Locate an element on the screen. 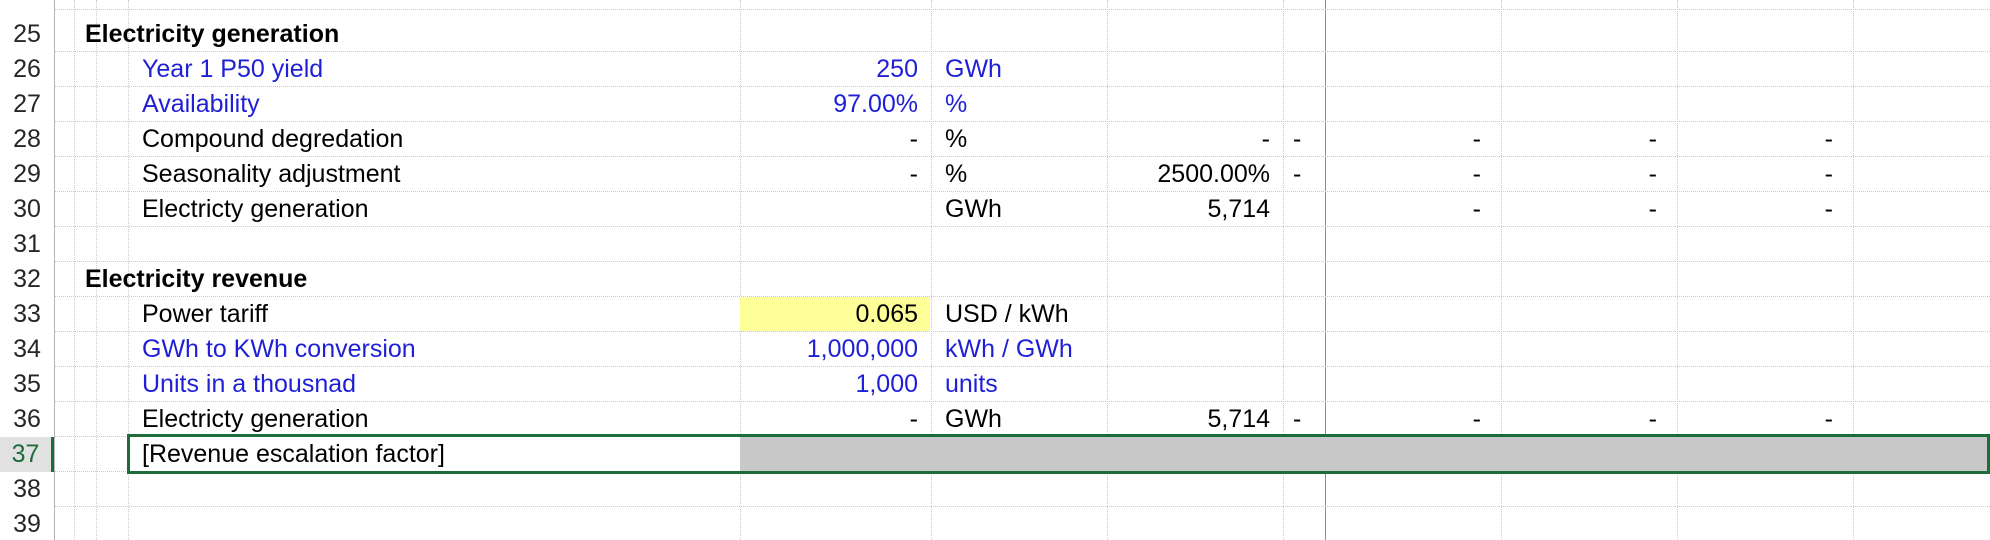 Image resolution: width=1990 pixels, height=540 pixels. row-number: 34 is located at coordinates (27, 349).